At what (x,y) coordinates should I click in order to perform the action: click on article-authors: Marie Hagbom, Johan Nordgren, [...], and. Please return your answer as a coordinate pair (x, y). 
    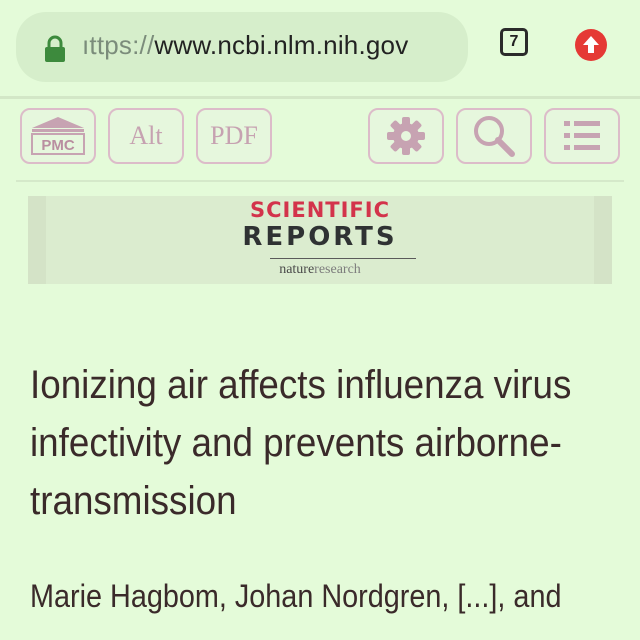
    Looking at the image, I should click on (295, 596).